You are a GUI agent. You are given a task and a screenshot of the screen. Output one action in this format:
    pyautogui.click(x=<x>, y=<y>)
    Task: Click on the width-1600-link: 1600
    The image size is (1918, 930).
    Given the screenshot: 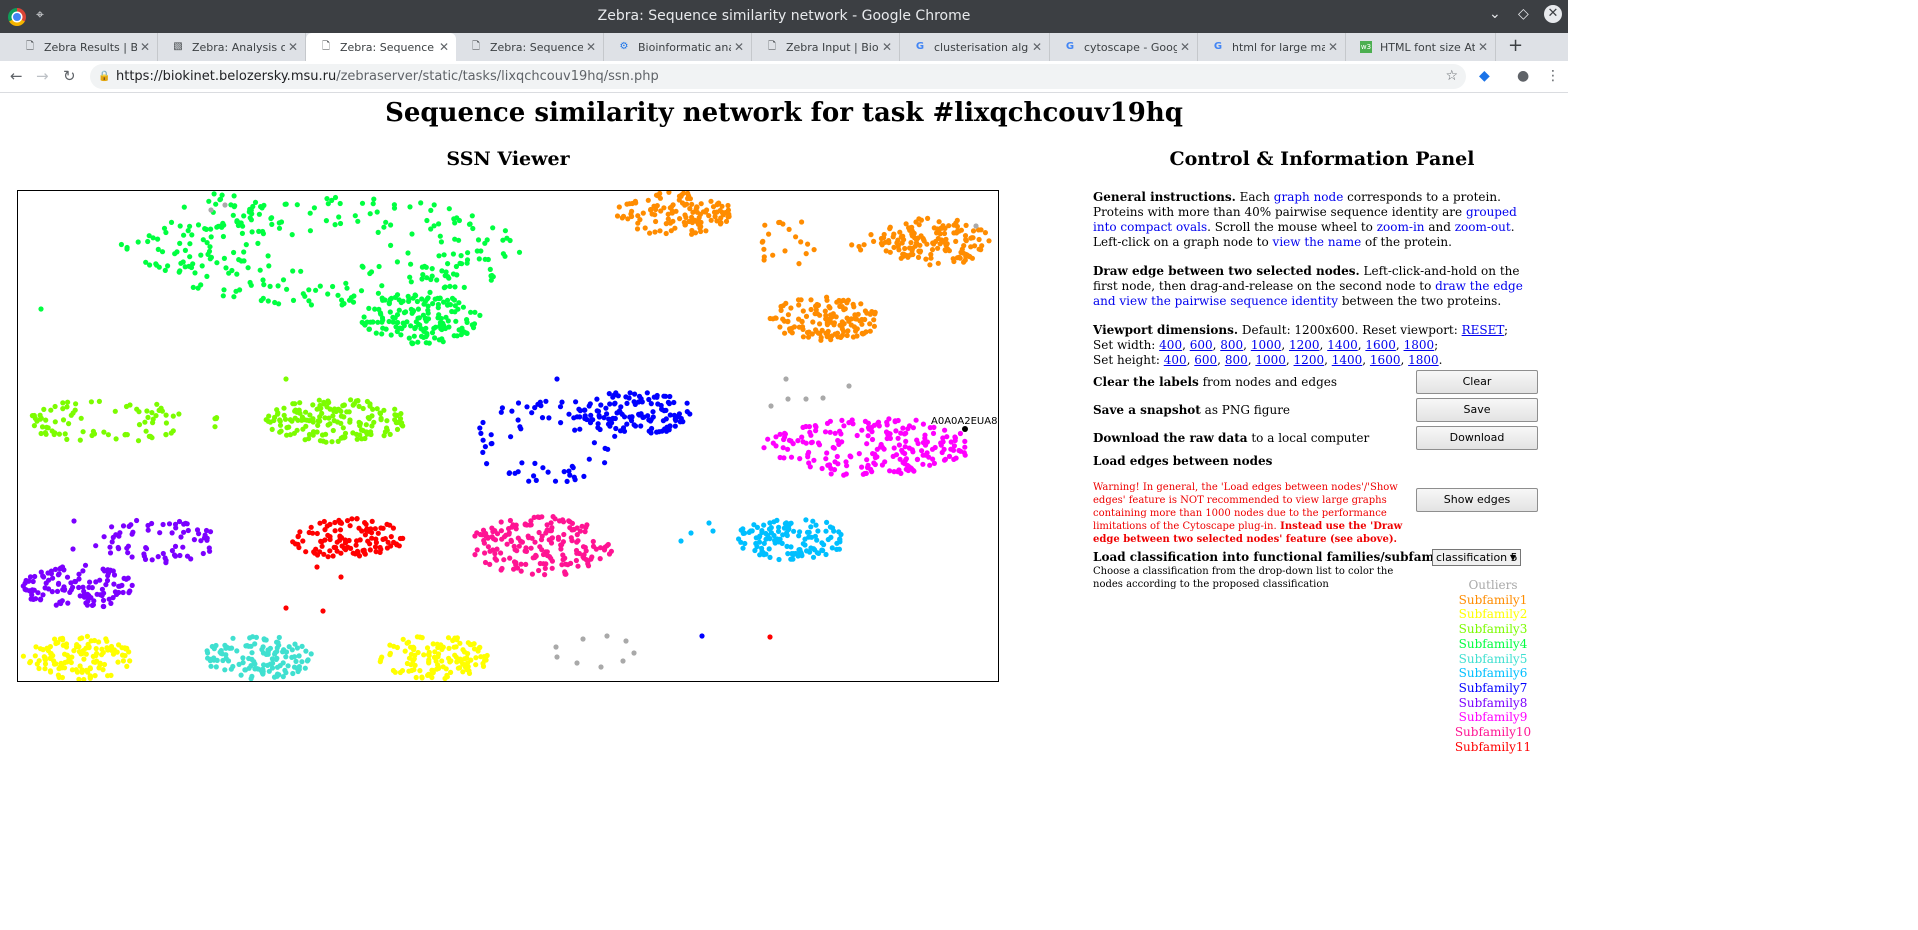 What is the action you would take?
    pyautogui.click(x=1380, y=345)
    